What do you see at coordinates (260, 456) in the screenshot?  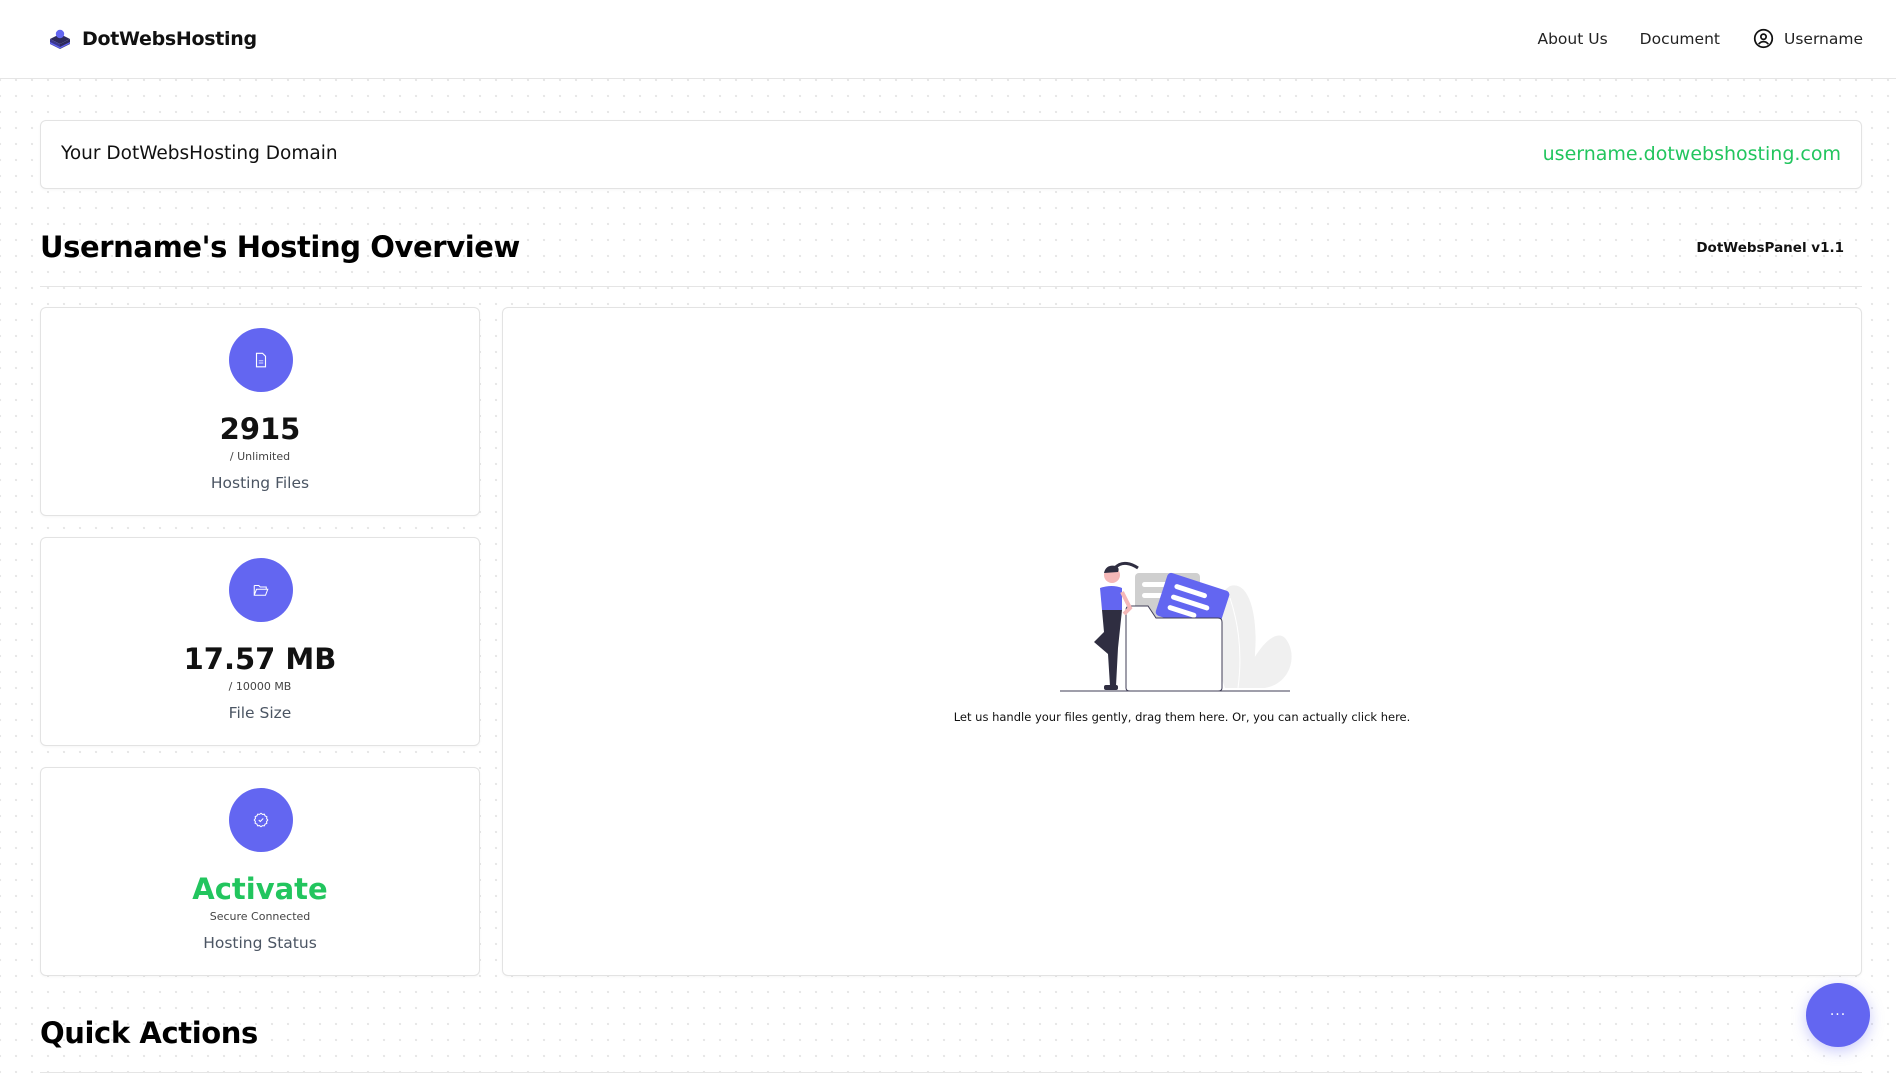 I see `stat-limit: / Unlimited` at bounding box center [260, 456].